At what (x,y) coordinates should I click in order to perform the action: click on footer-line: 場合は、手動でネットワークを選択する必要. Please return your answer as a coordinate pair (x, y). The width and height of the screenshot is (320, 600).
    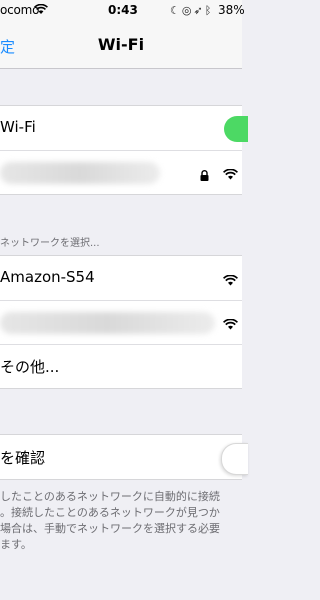
    Looking at the image, I should click on (110, 528).